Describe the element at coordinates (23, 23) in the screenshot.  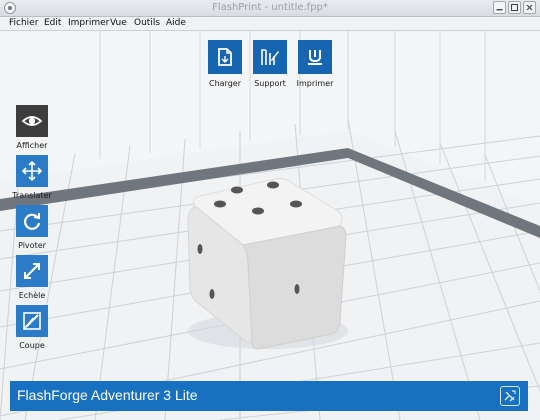
I see `menu-fichier: Fichier` at that location.